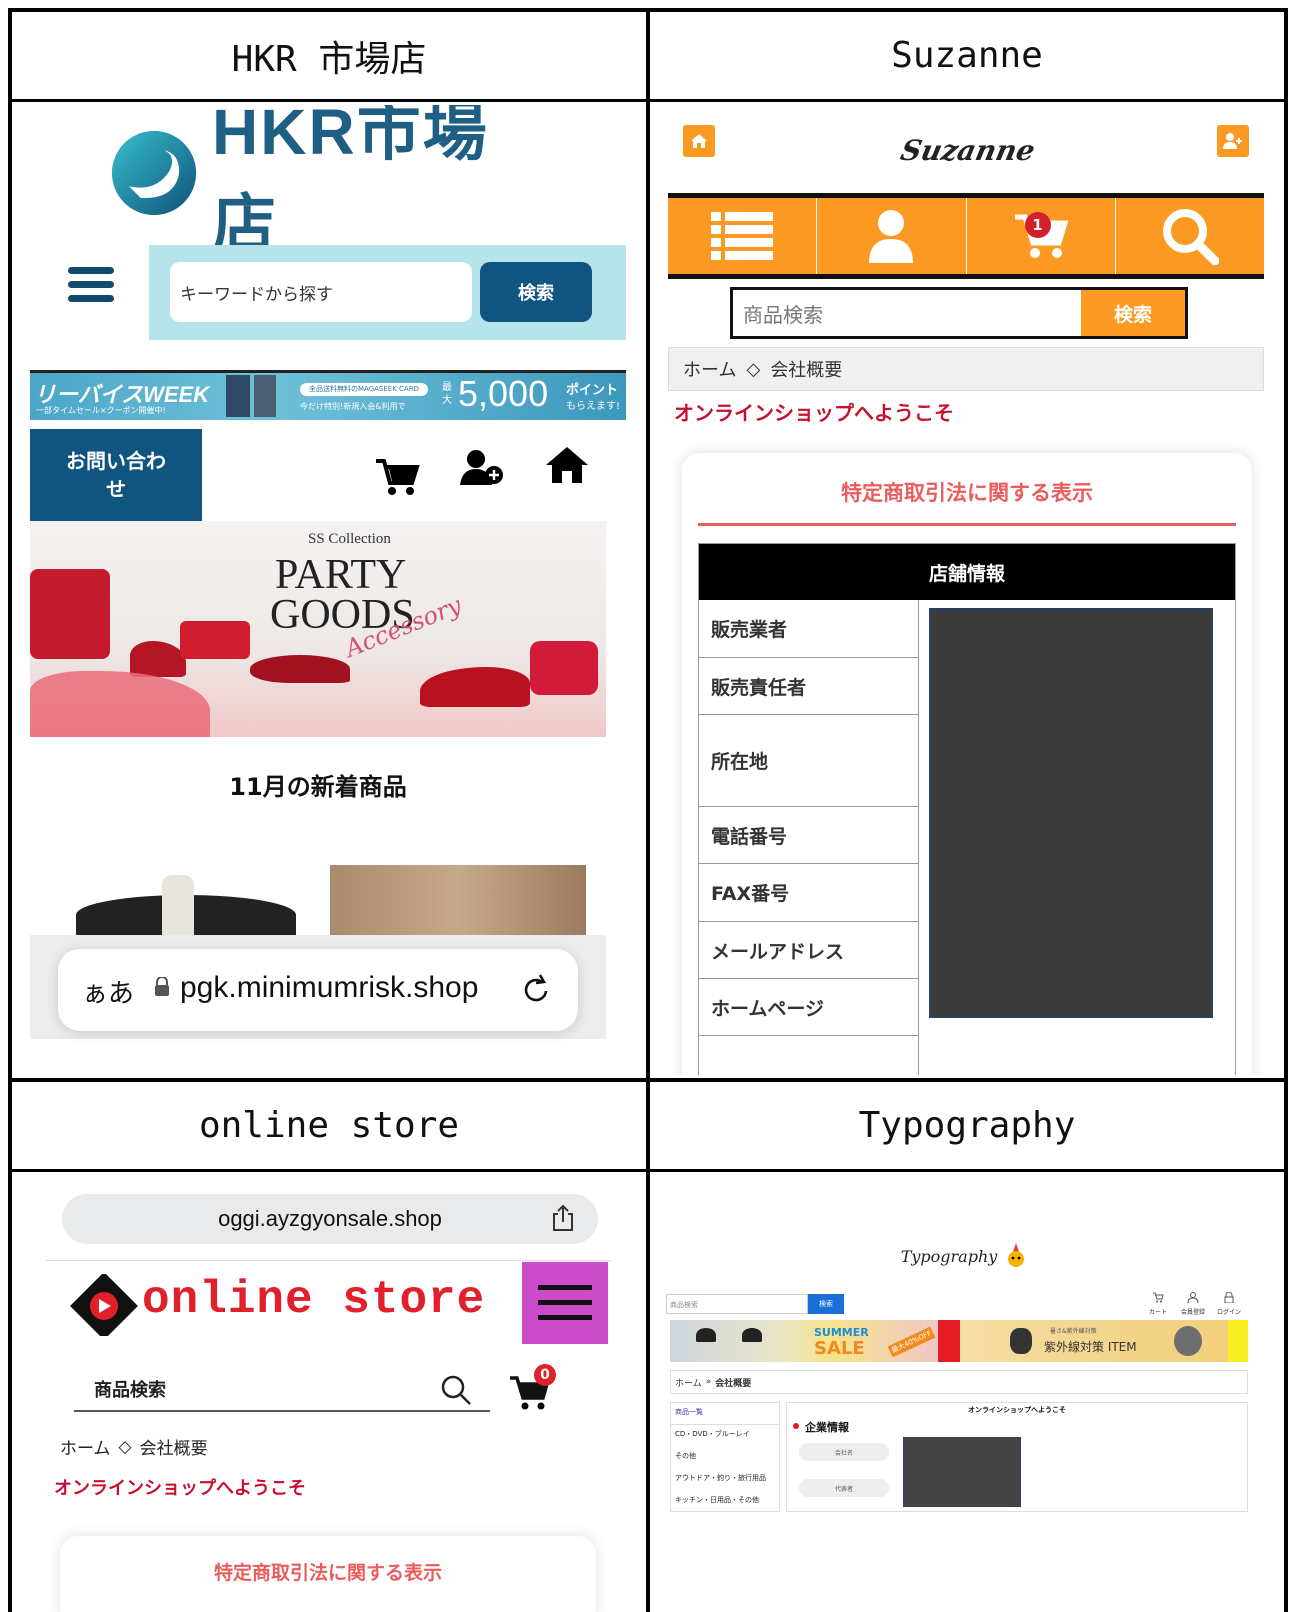 This screenshot has width=1289, height=1612. I want to click on typography-logo: Typography, so click(966, 1256).